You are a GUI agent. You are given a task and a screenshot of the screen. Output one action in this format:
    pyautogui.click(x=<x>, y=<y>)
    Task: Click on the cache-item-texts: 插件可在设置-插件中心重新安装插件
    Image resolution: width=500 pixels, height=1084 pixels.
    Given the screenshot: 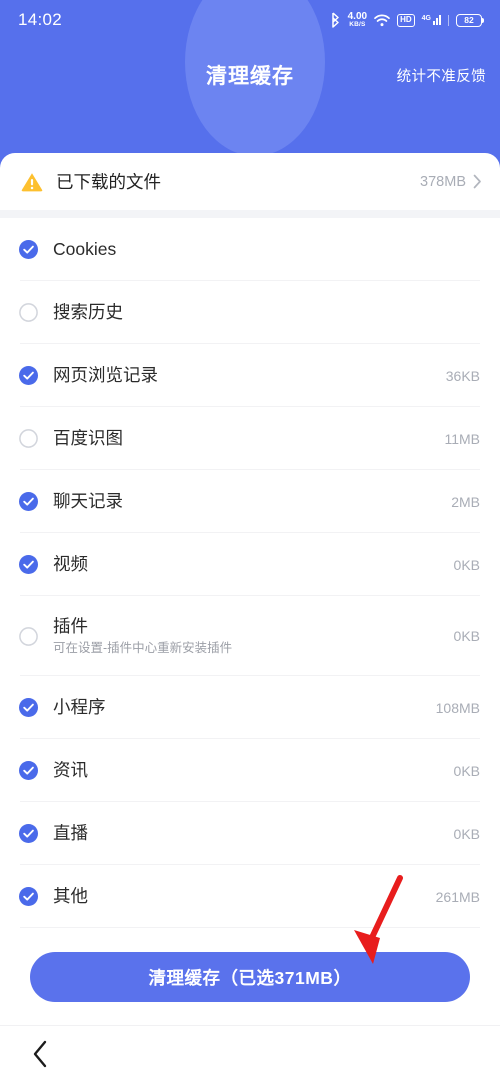 What is the action you would take?
    pyautogui.click(x=253, y=636)
    